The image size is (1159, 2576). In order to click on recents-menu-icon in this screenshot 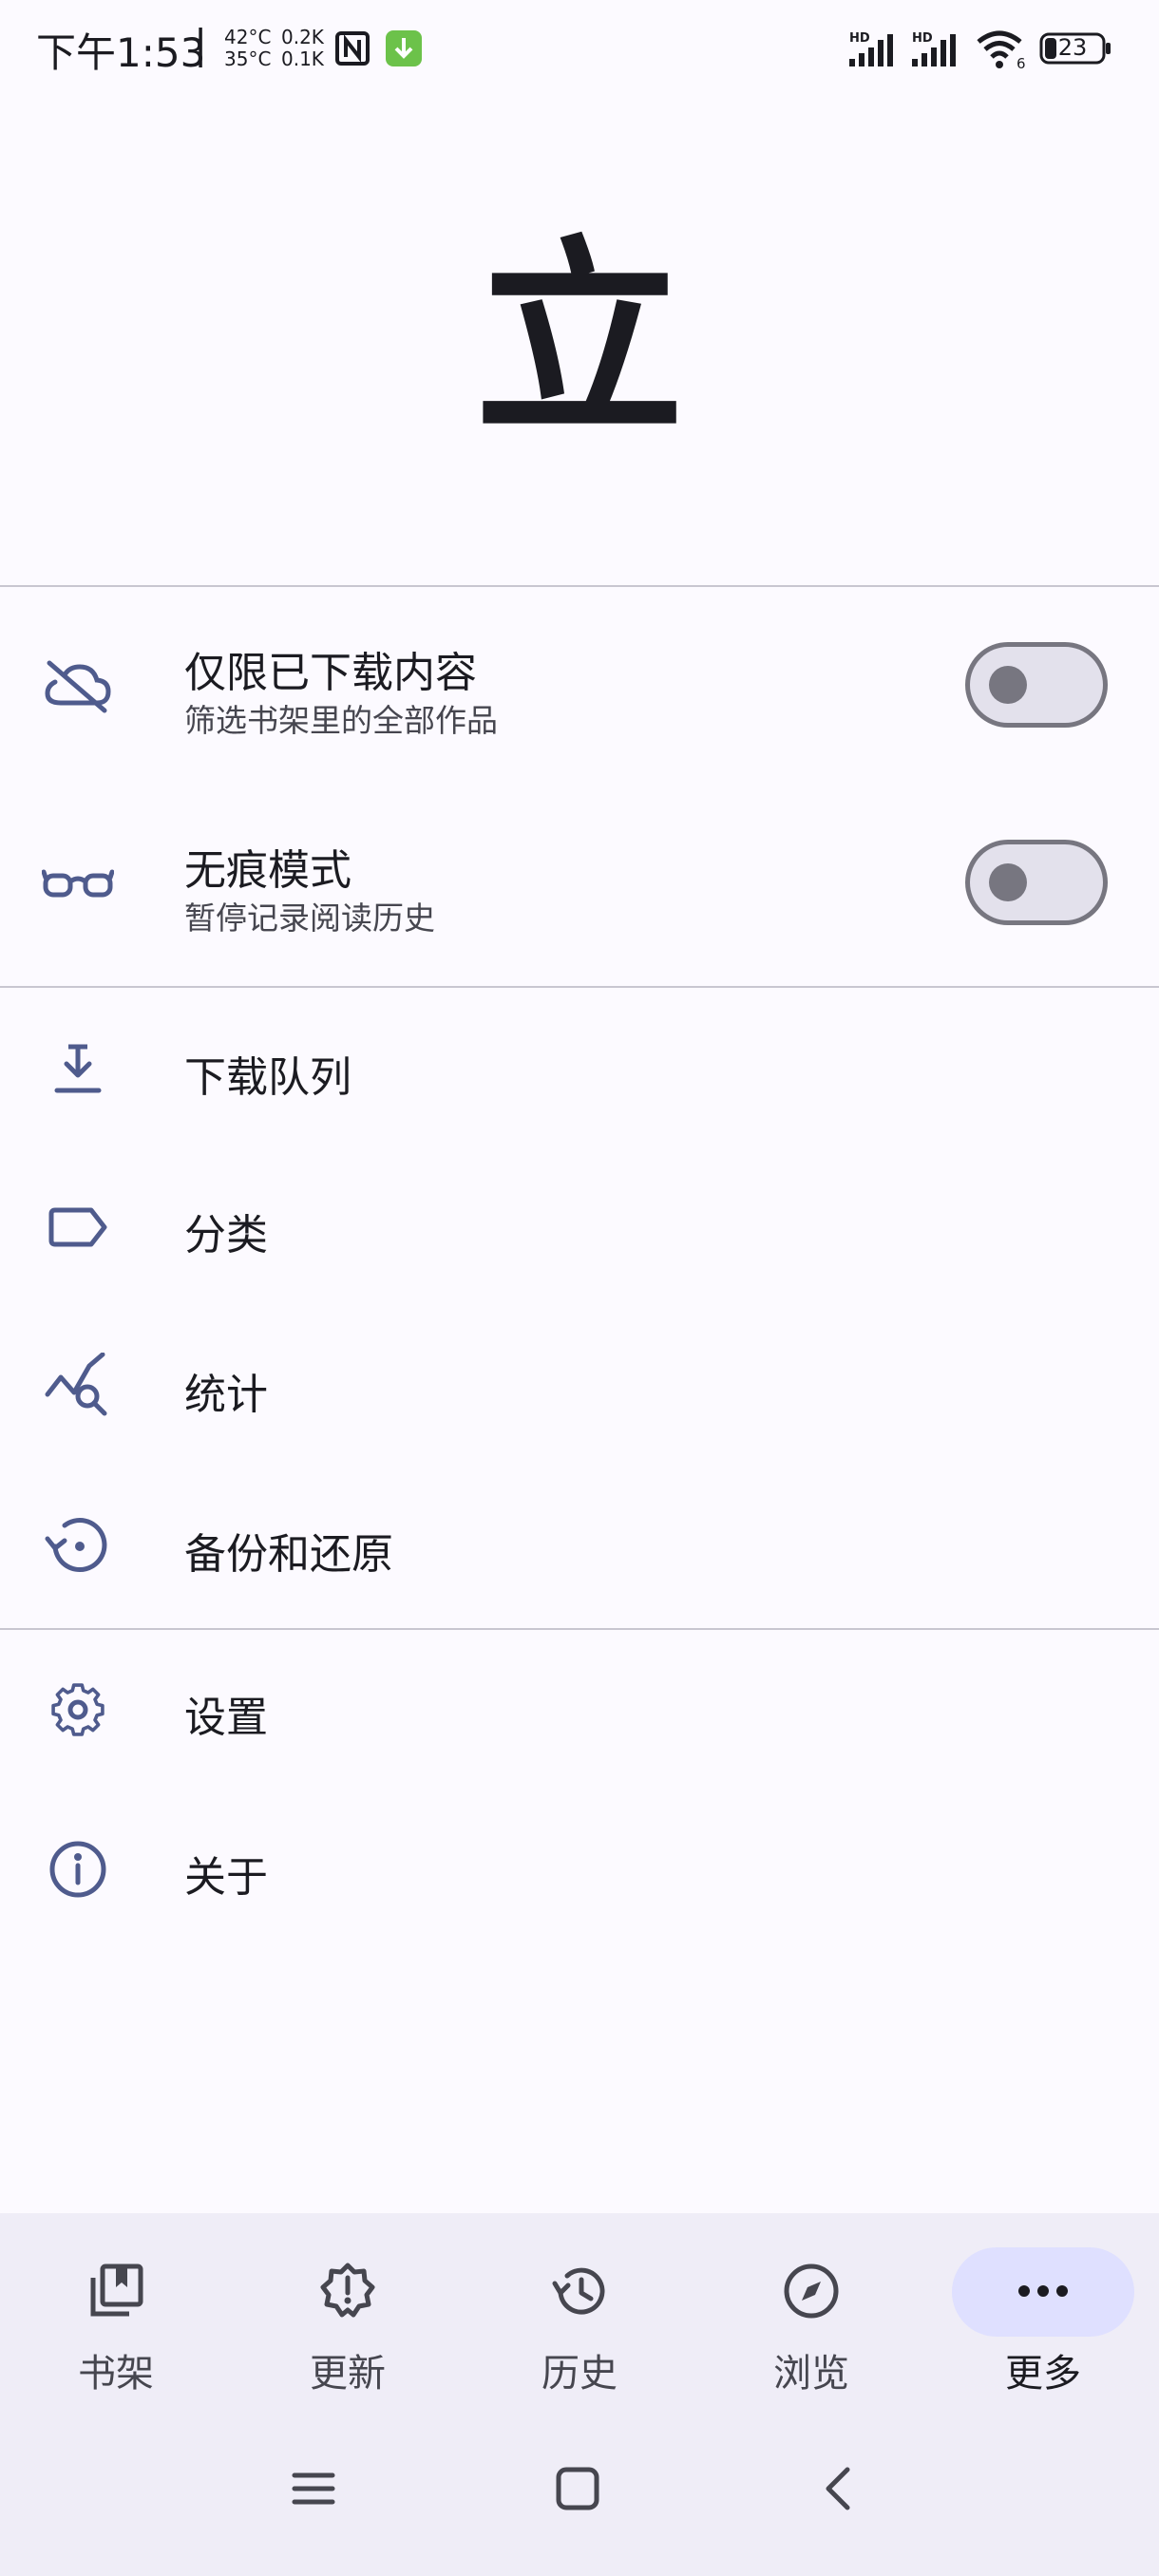, I will do `click(313, 2488)`.